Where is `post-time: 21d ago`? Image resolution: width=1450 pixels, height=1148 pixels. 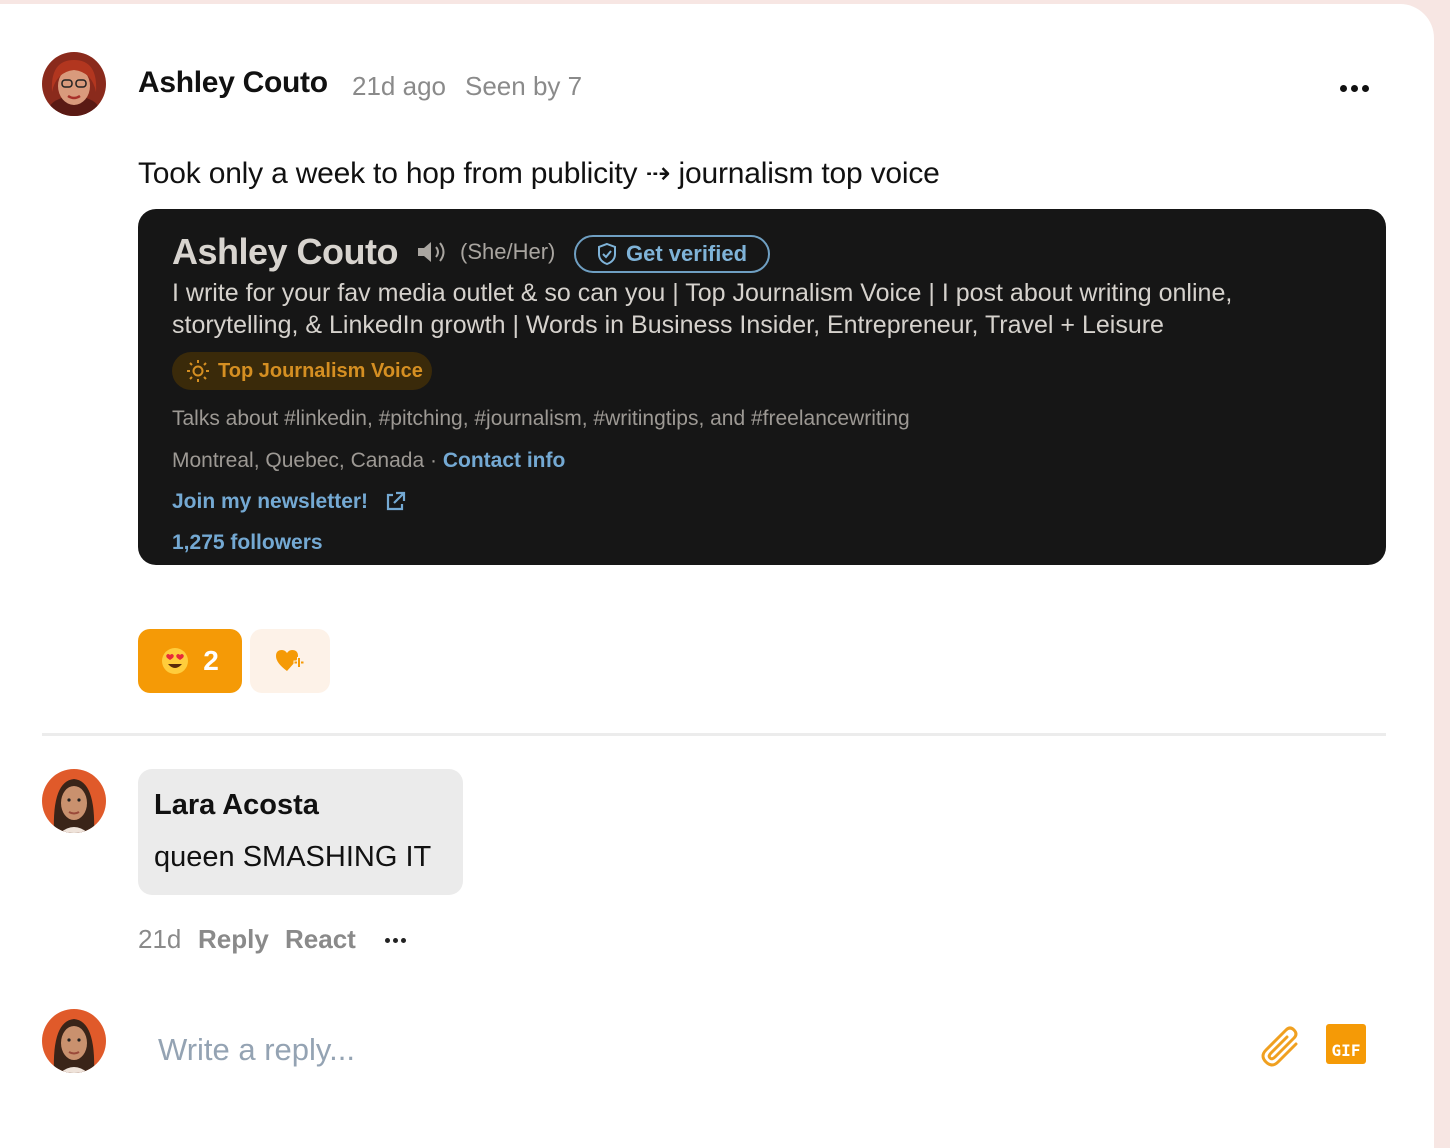 post-time: 21d ago is located at coordinates (399, 86).